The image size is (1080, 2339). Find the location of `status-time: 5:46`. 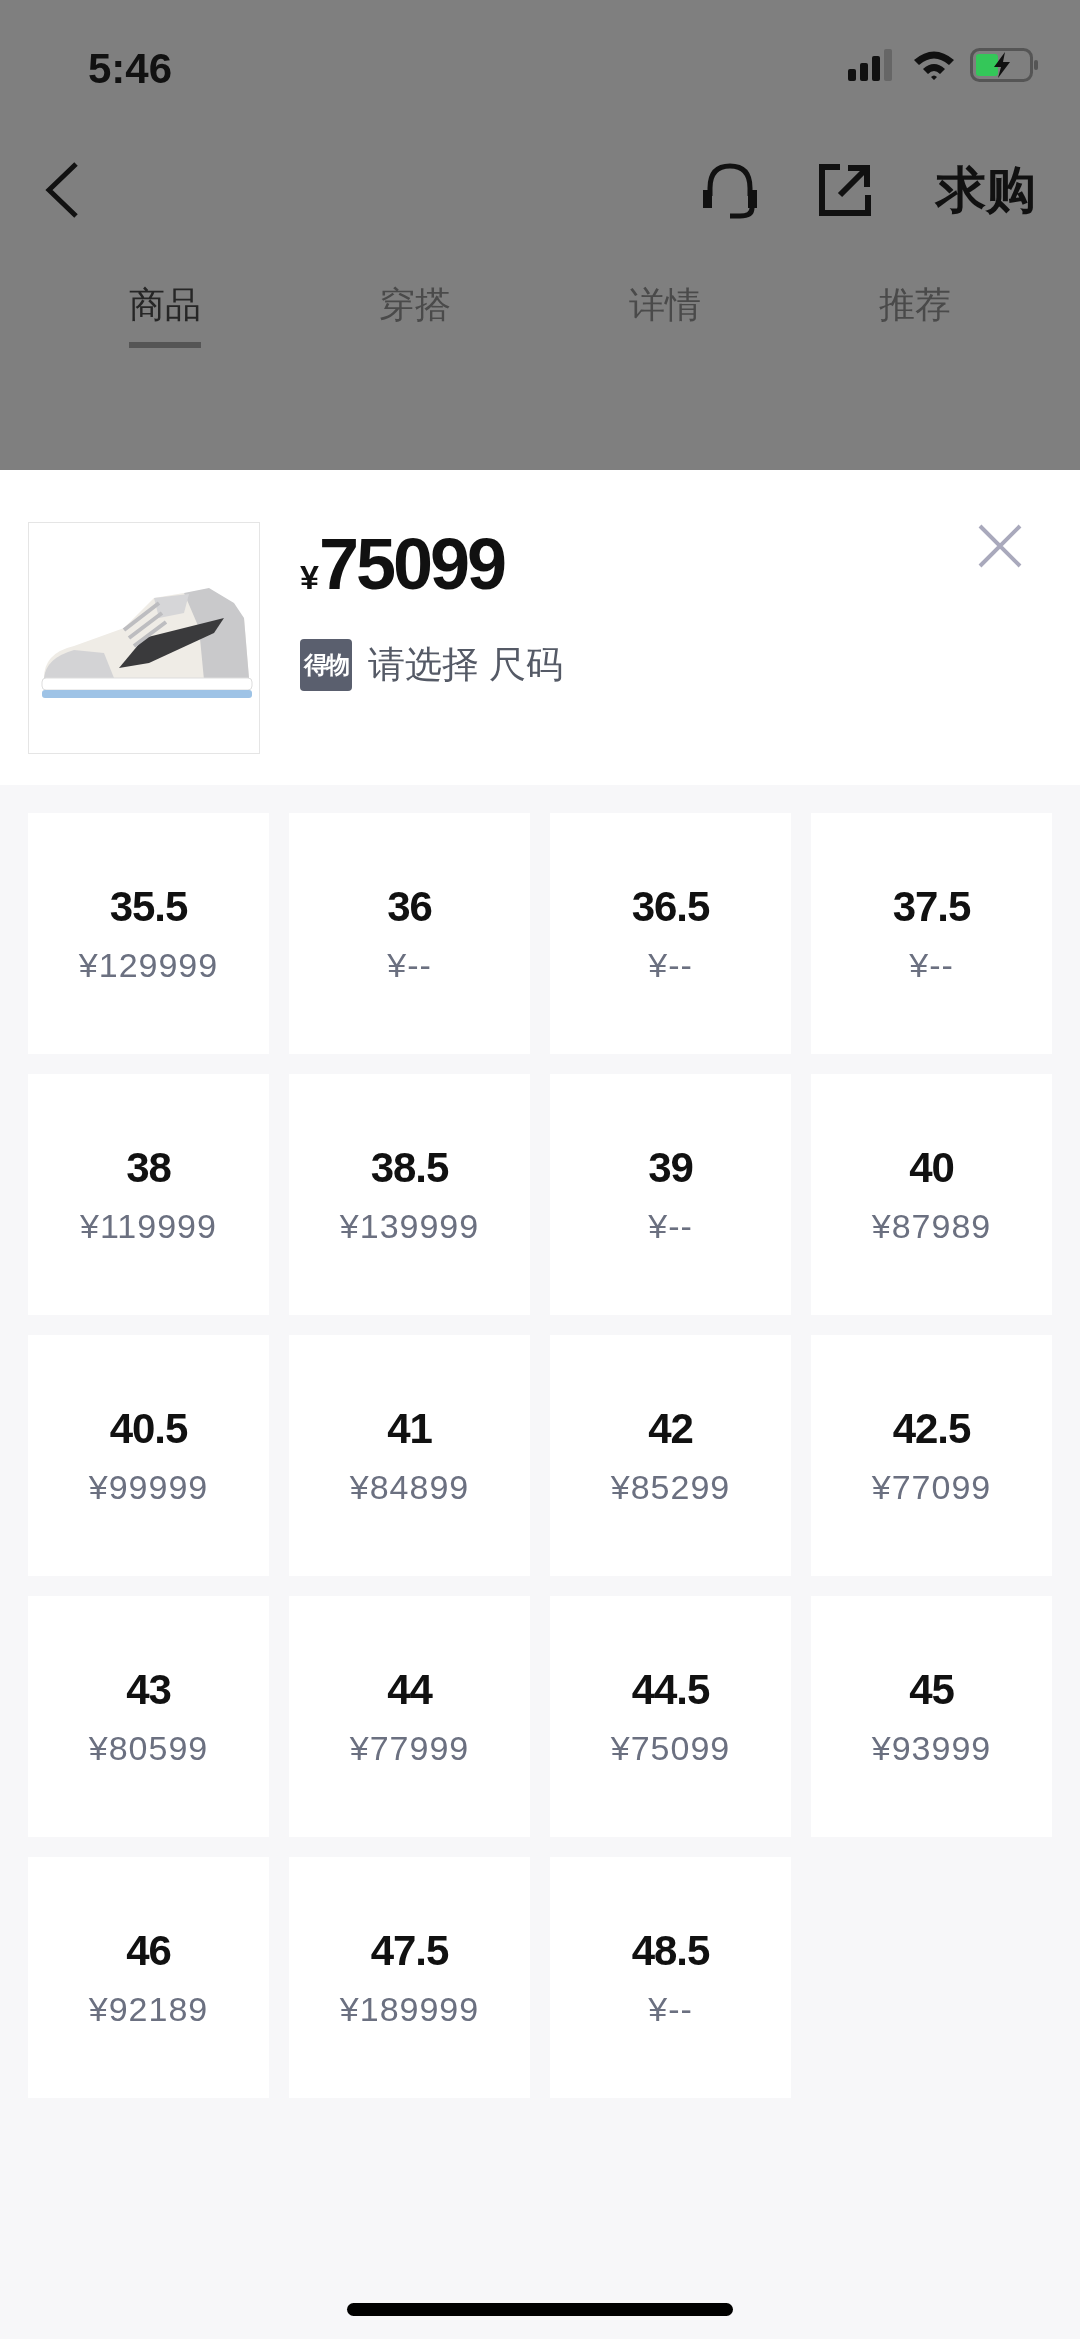

status-time: 5:46 is located at coordinates (130, 68).